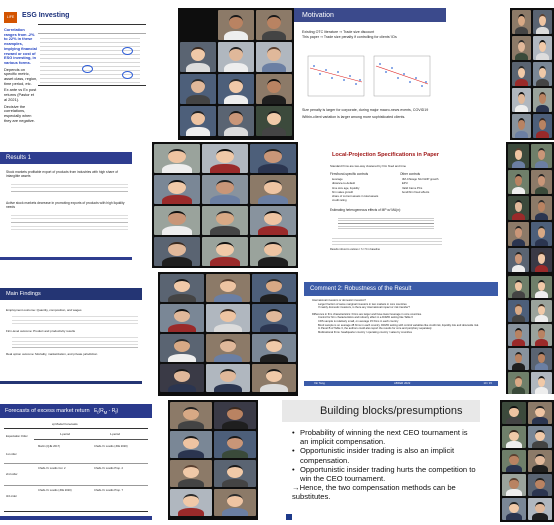 This screenshot has height=525, width=554. I want to click on footer-bar, so click(71, 382).